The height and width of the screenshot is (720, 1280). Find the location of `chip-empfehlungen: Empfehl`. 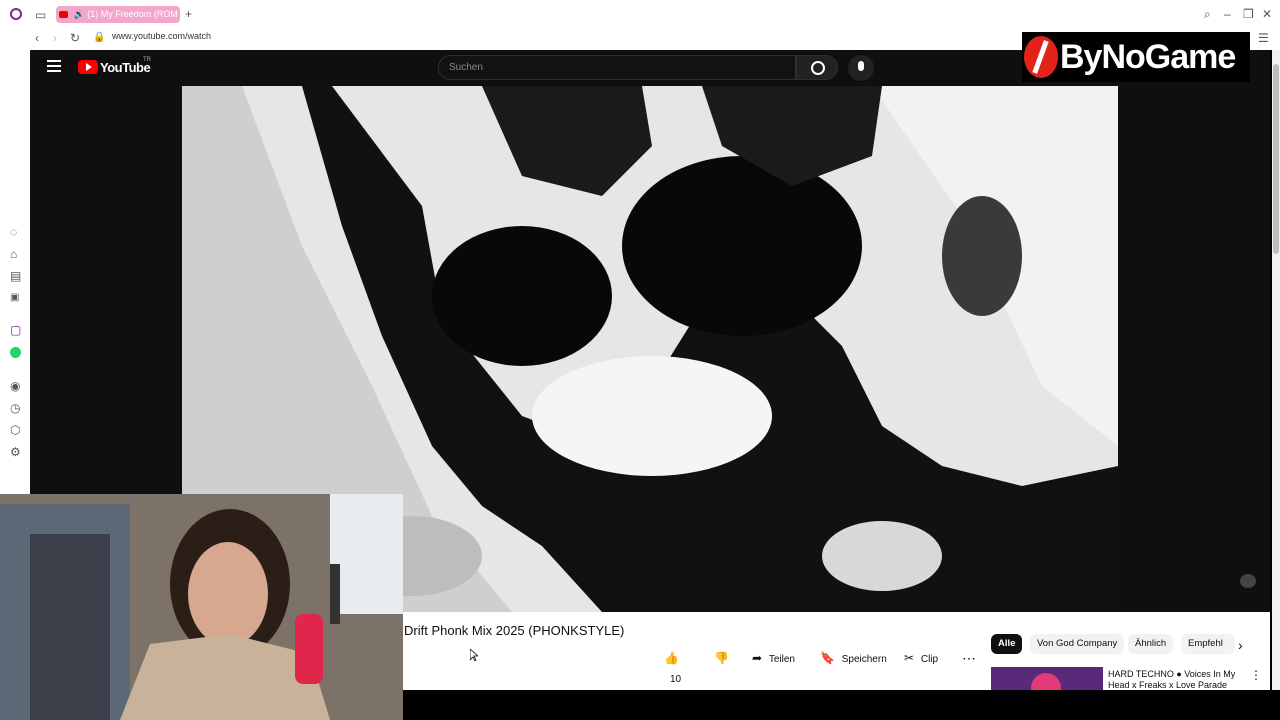

chip-empfehlungen: Empfehl is located at coordinates (1208, 644).